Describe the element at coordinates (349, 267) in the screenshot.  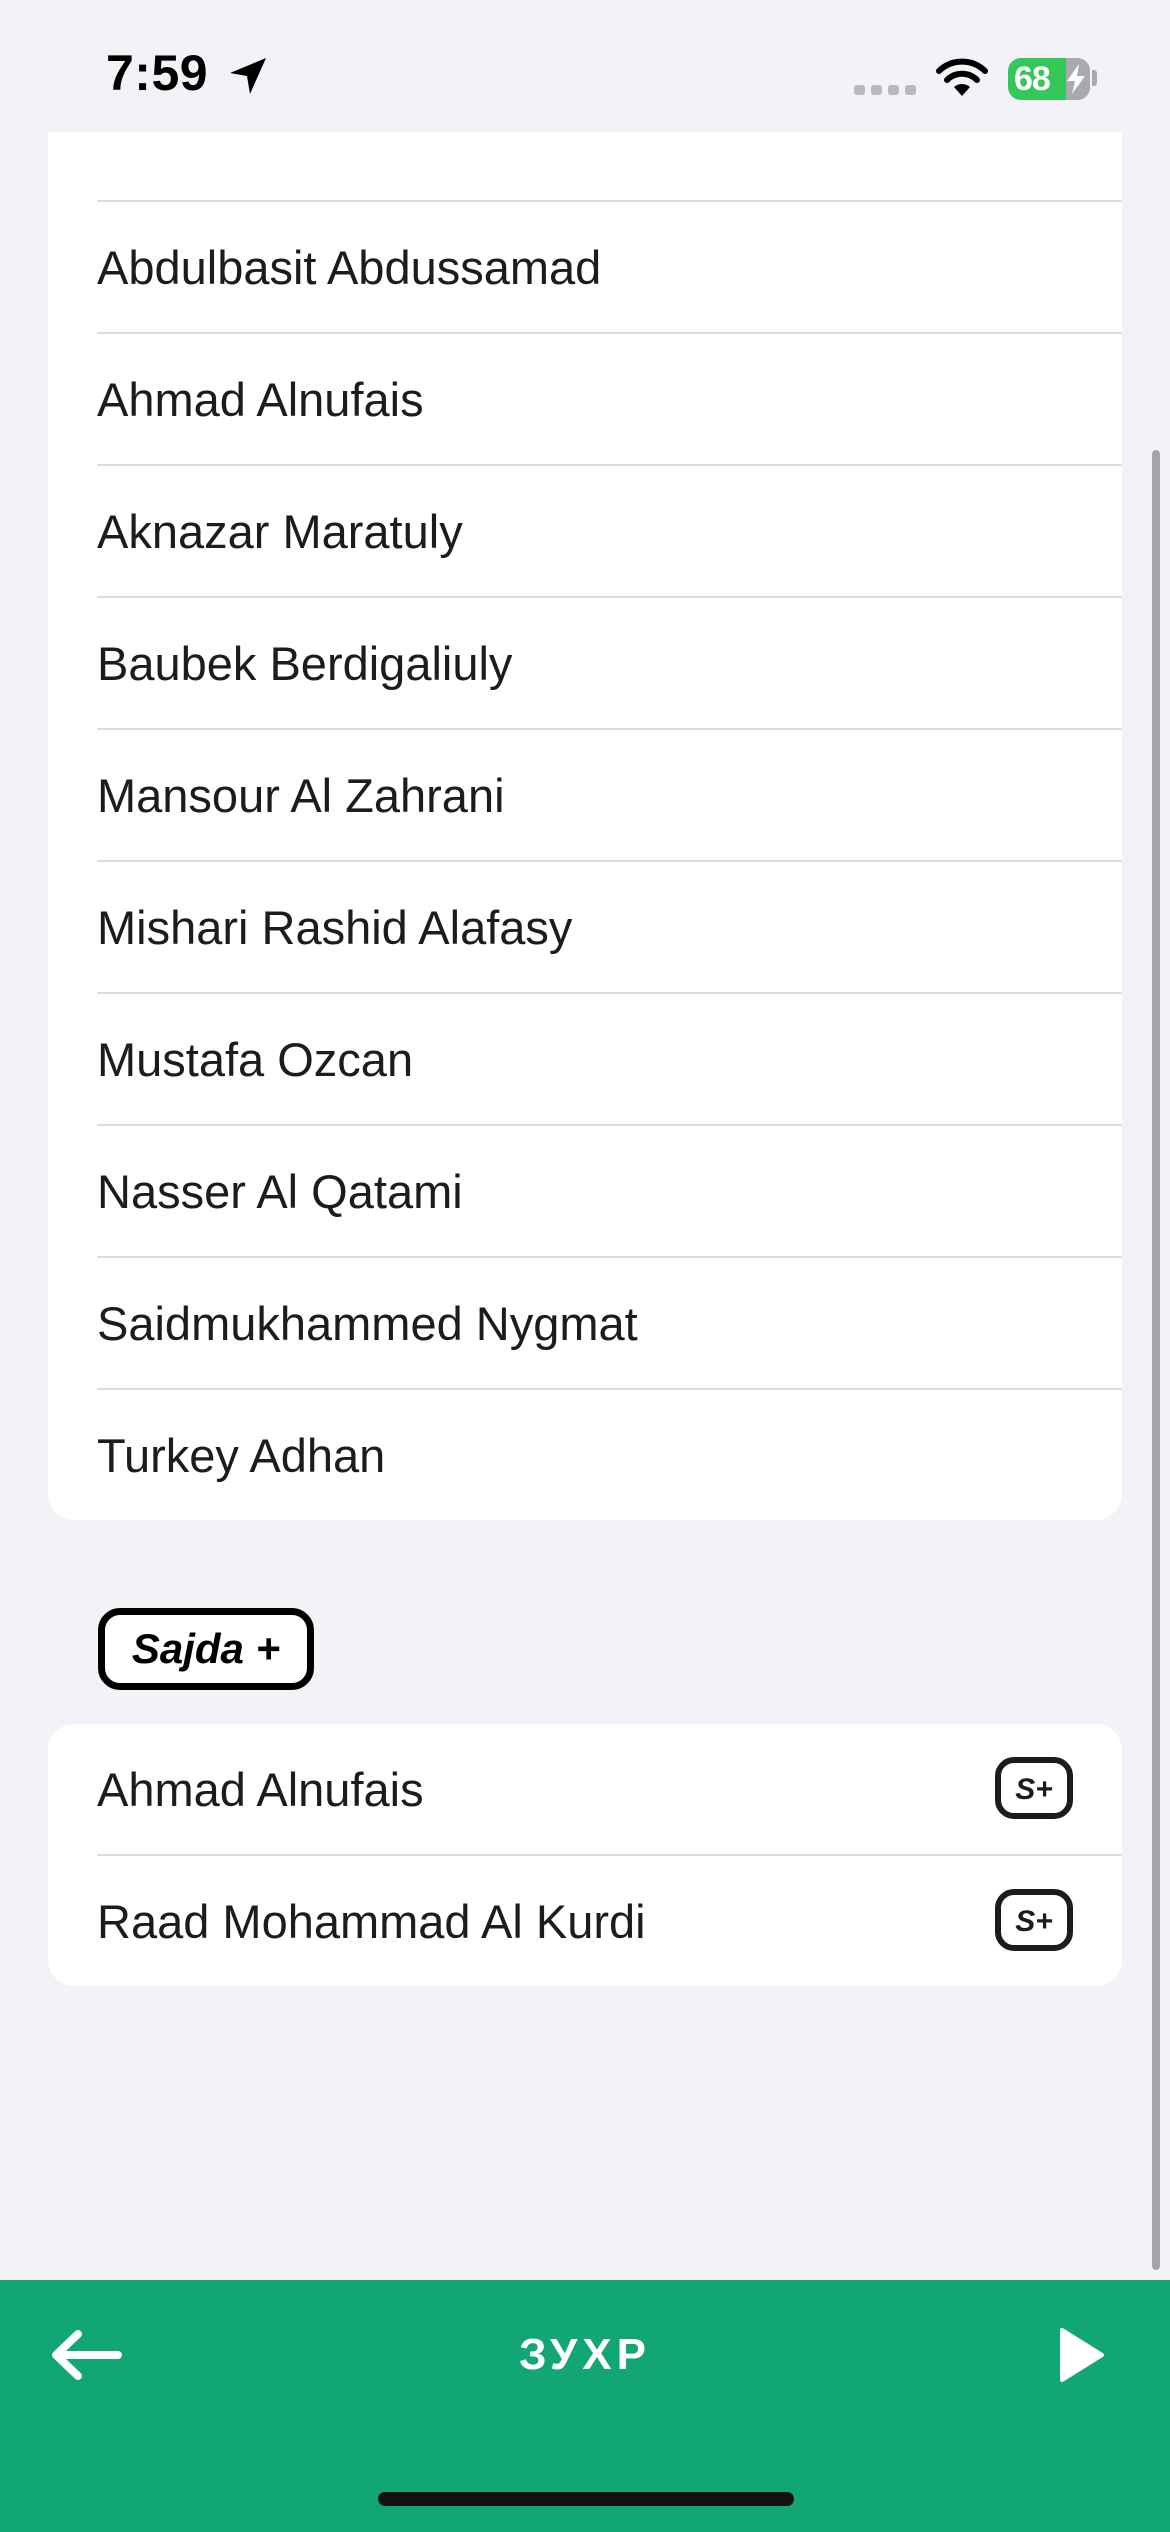
I see `reciter-name: Abdulbasit Abdussamad` at that location.